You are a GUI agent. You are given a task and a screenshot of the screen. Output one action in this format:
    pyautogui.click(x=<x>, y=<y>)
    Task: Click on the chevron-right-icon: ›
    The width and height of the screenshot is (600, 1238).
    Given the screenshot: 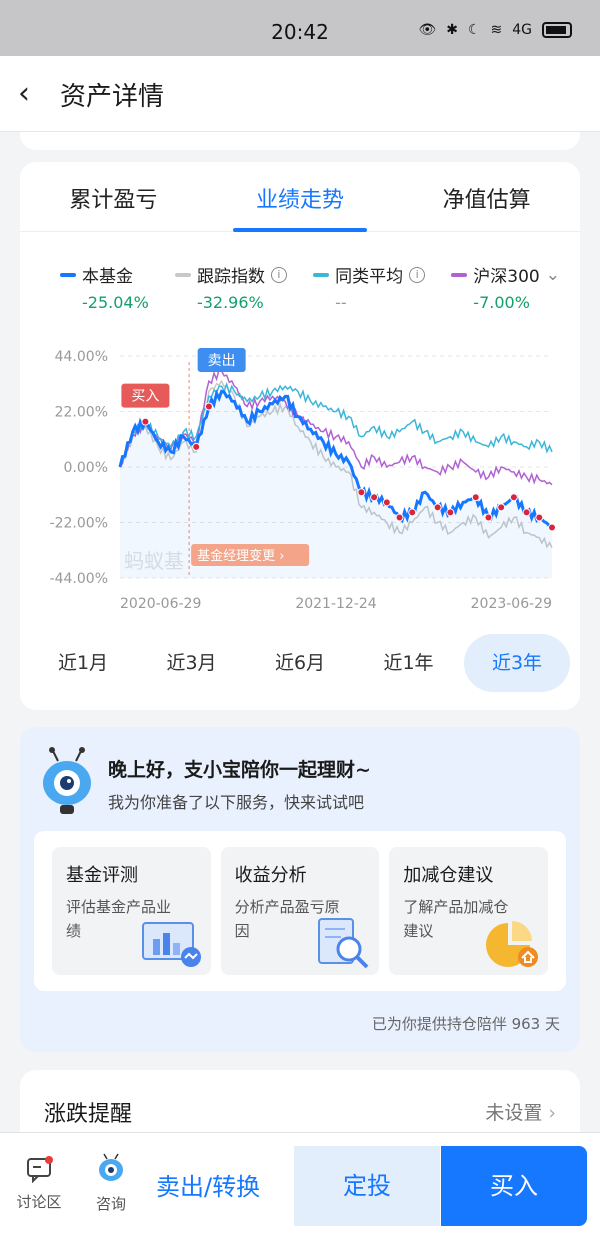 What is the action you would take?
    pyautogui.click(x=552, y=1113)
    